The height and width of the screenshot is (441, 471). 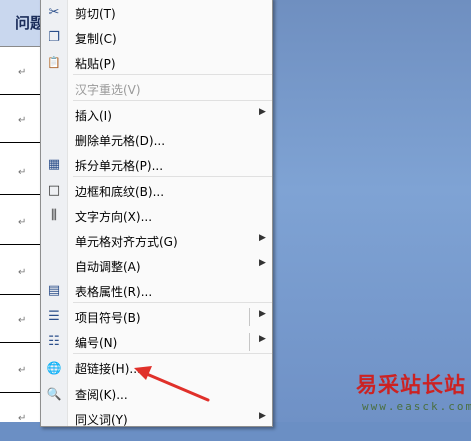 I want to click on annotation-arrow-icon, so click(x=172, y=384).